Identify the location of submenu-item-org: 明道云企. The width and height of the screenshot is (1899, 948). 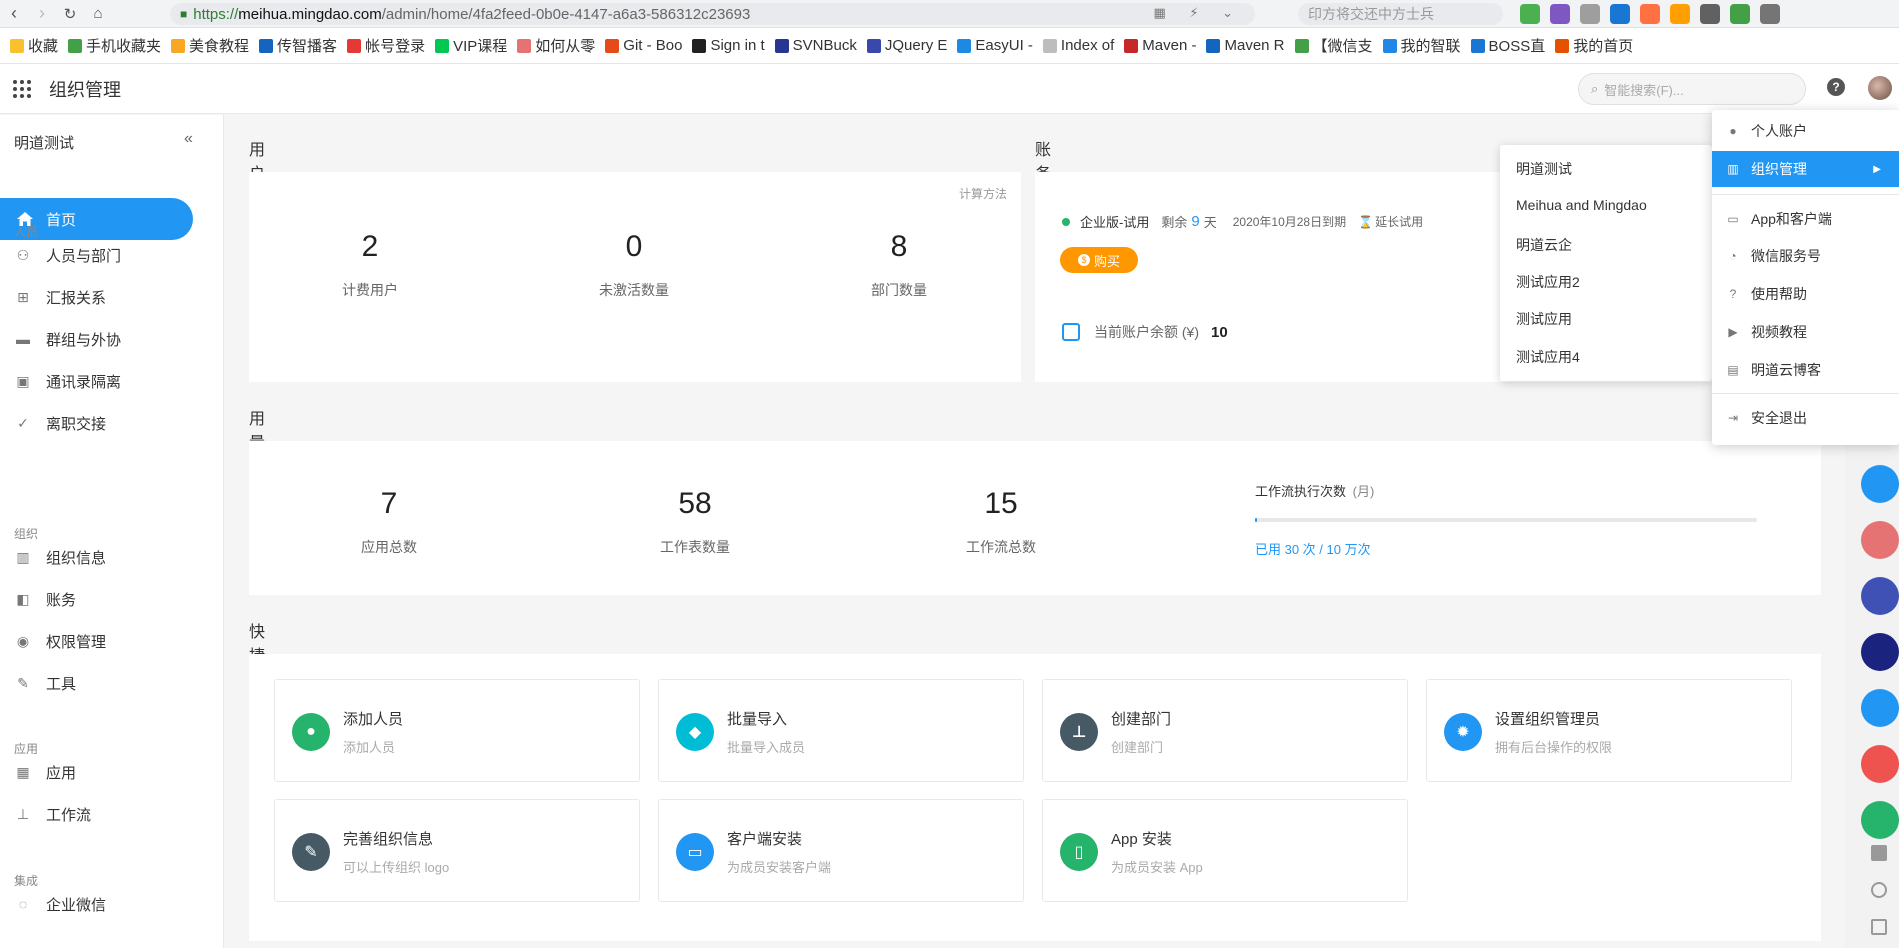
(1544, 245).